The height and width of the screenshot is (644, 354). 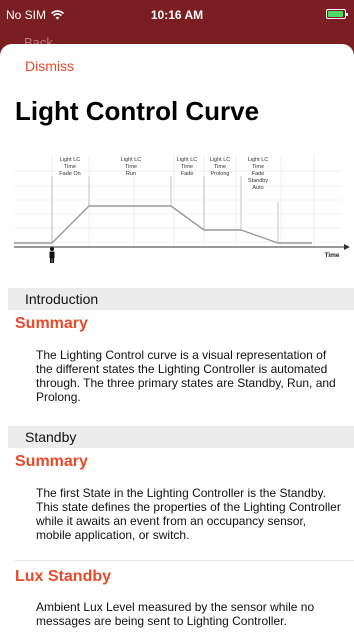 What do you see at coordinates (62, 299) in the screenshot?
I see `section-header-label: Introduction` at bounding box center [62, 299].